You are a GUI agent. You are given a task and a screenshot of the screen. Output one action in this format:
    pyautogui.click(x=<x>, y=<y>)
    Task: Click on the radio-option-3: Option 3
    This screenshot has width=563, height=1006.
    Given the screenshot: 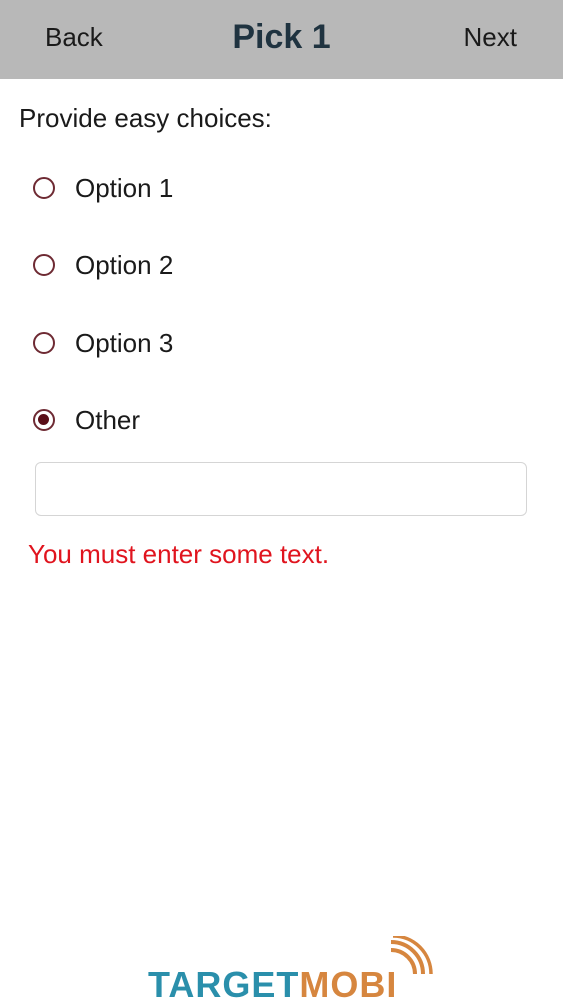 What is the action you would take?
    pyautogui.click(x=103, y=343)
    